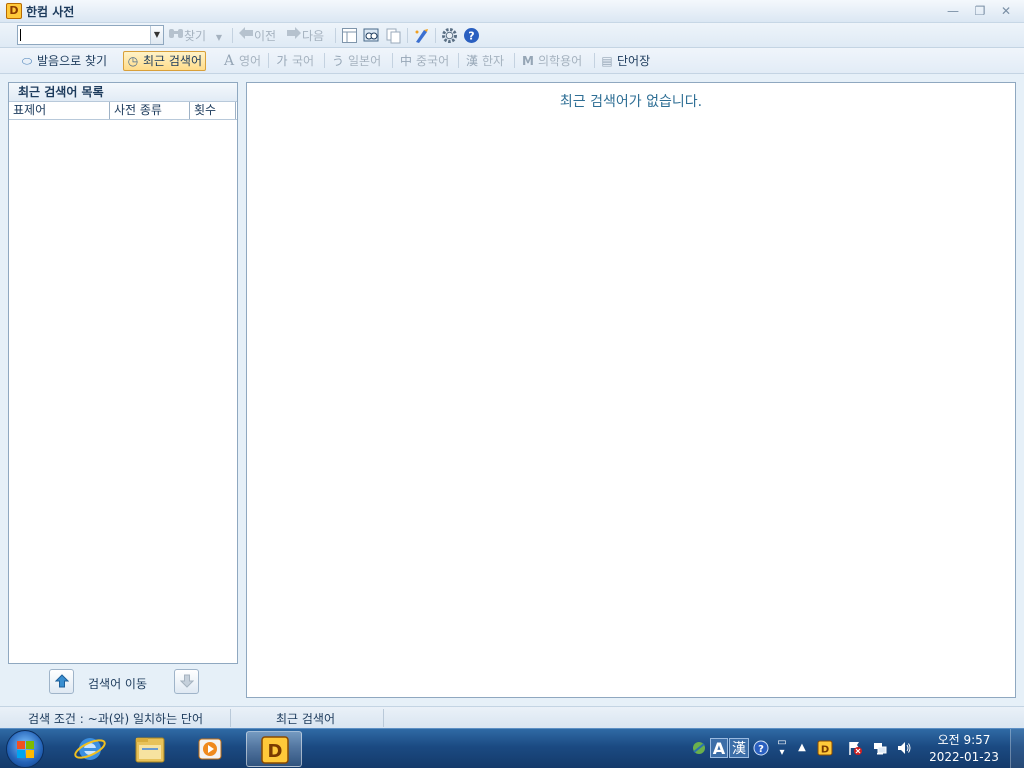  I want to click on language-bar-icon, so click(699, 748).